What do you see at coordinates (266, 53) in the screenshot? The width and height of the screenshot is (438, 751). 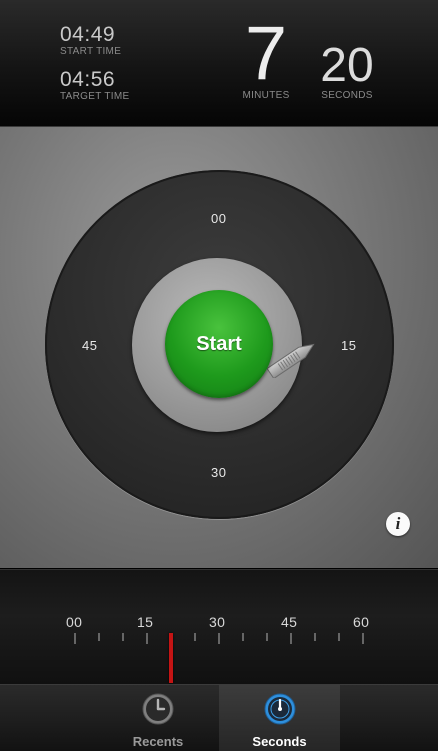 I see `minutes-value: 7` at bounding box center [266, 53].